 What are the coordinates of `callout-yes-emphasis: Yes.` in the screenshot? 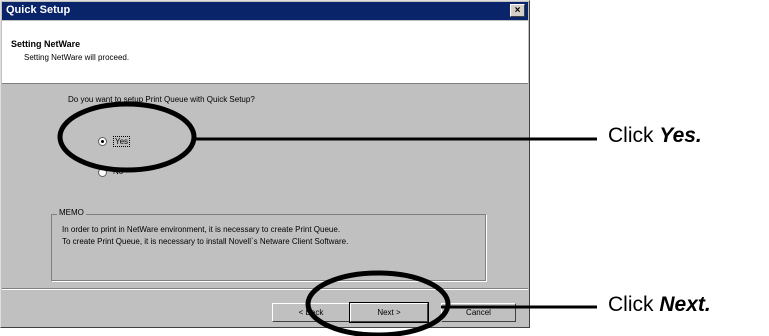 It's located at (680, 135).